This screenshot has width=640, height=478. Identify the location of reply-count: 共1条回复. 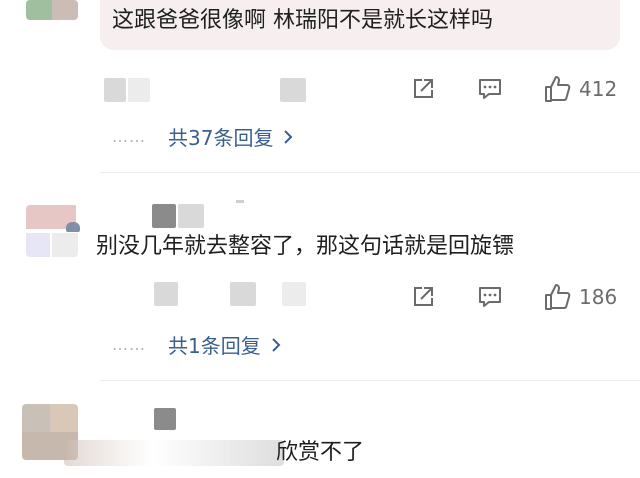
(214, 346).